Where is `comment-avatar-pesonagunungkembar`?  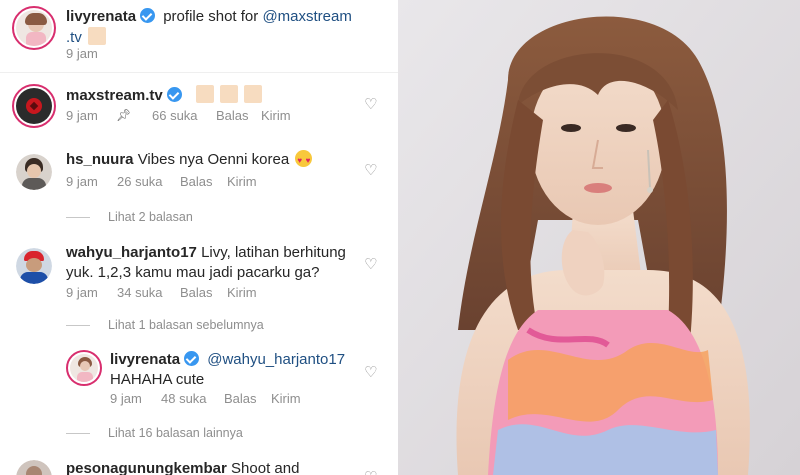
comment-avatar-pesonagunungkembar is located at coordinates (34, 467).